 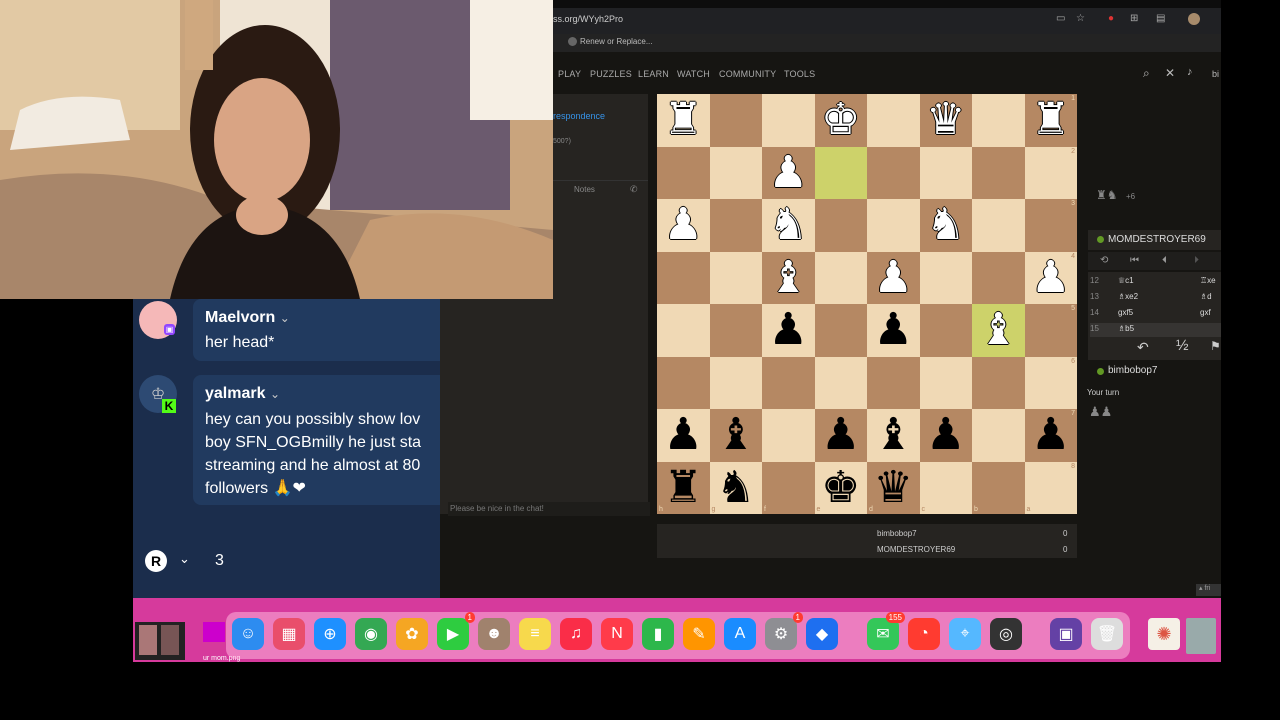 What do you see at coordinates (1126, 280) in the screenshot?
I see `white-move: ♕c1` at bounding box center [1126, 280].